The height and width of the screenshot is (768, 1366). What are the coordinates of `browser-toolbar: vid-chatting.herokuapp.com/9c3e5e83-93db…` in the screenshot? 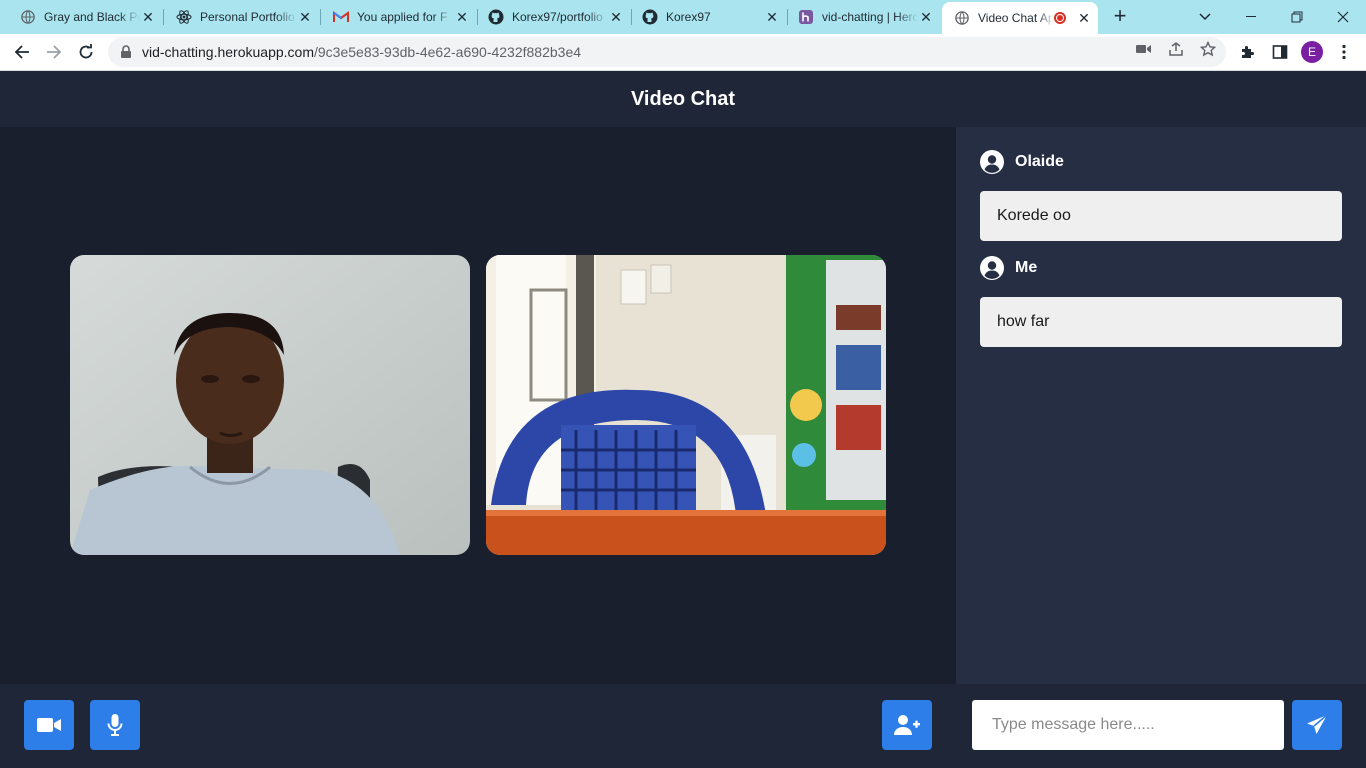 It's located at (683, 52).